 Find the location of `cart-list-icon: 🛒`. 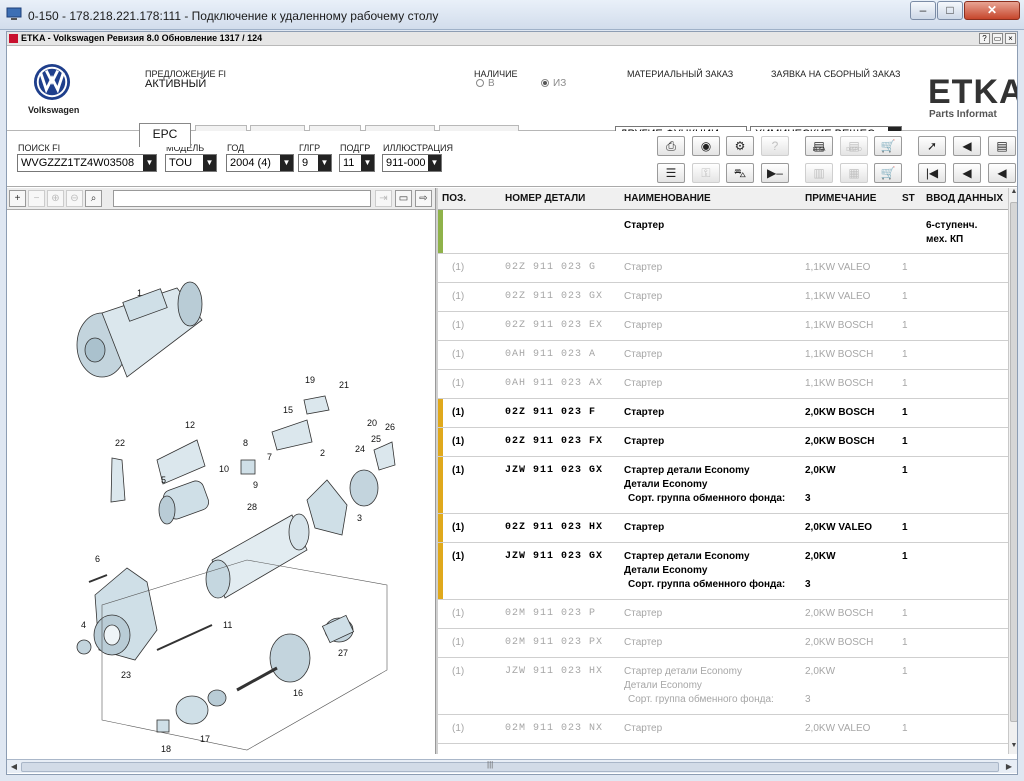

cart-list-icon: 🛒 is located at coordinates (888, 173).